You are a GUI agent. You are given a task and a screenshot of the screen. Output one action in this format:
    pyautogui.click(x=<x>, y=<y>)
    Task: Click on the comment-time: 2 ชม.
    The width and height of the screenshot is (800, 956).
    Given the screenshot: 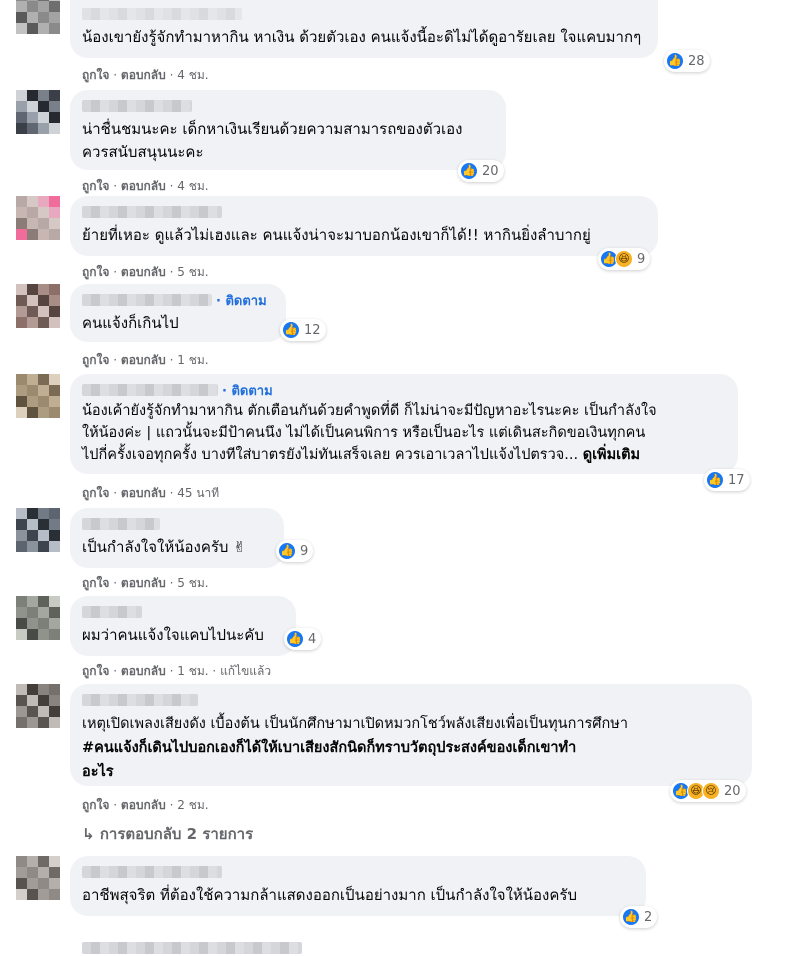 What is the action you would take?
    pyautogui.click(x=192, y=805)
    